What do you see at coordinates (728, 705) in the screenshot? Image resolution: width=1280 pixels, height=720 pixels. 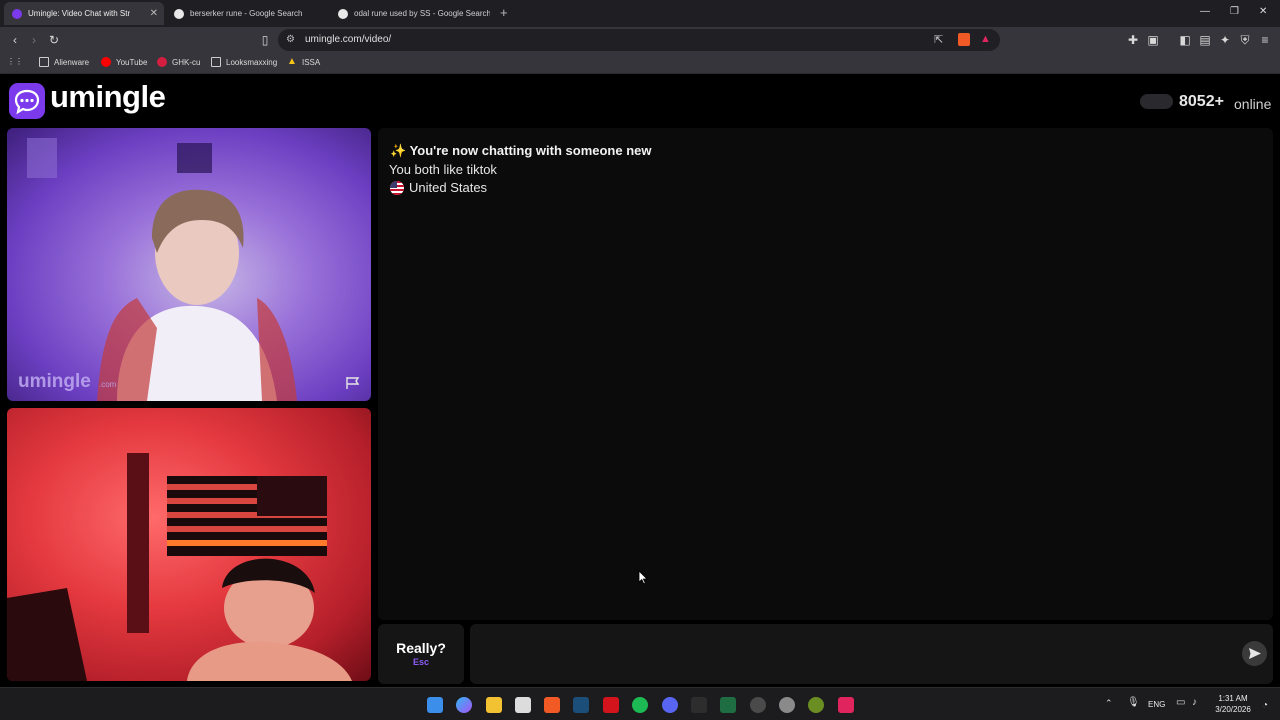 I see `xbox-icon` at bounding box center [728, 705].